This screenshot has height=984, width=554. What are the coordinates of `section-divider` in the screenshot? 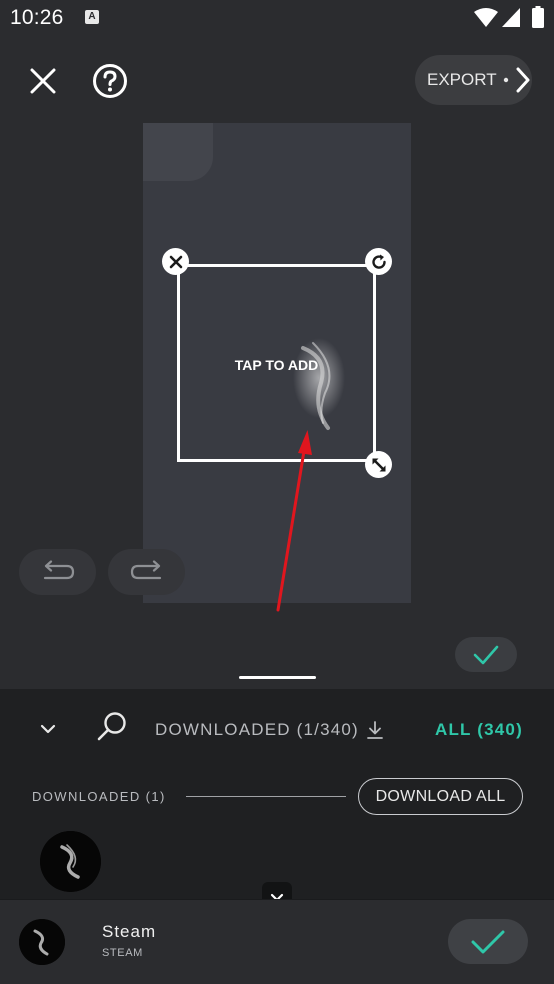 It's located at (266, 796).